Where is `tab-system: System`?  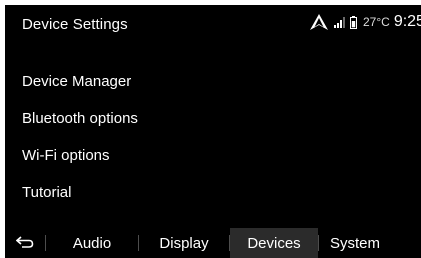
tab-system: System is located at coordinates (355, 243).